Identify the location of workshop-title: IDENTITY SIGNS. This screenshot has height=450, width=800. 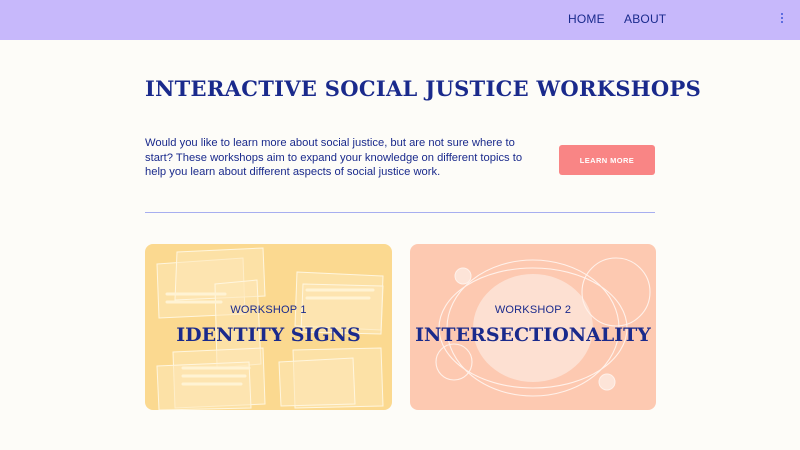
(268, 335).